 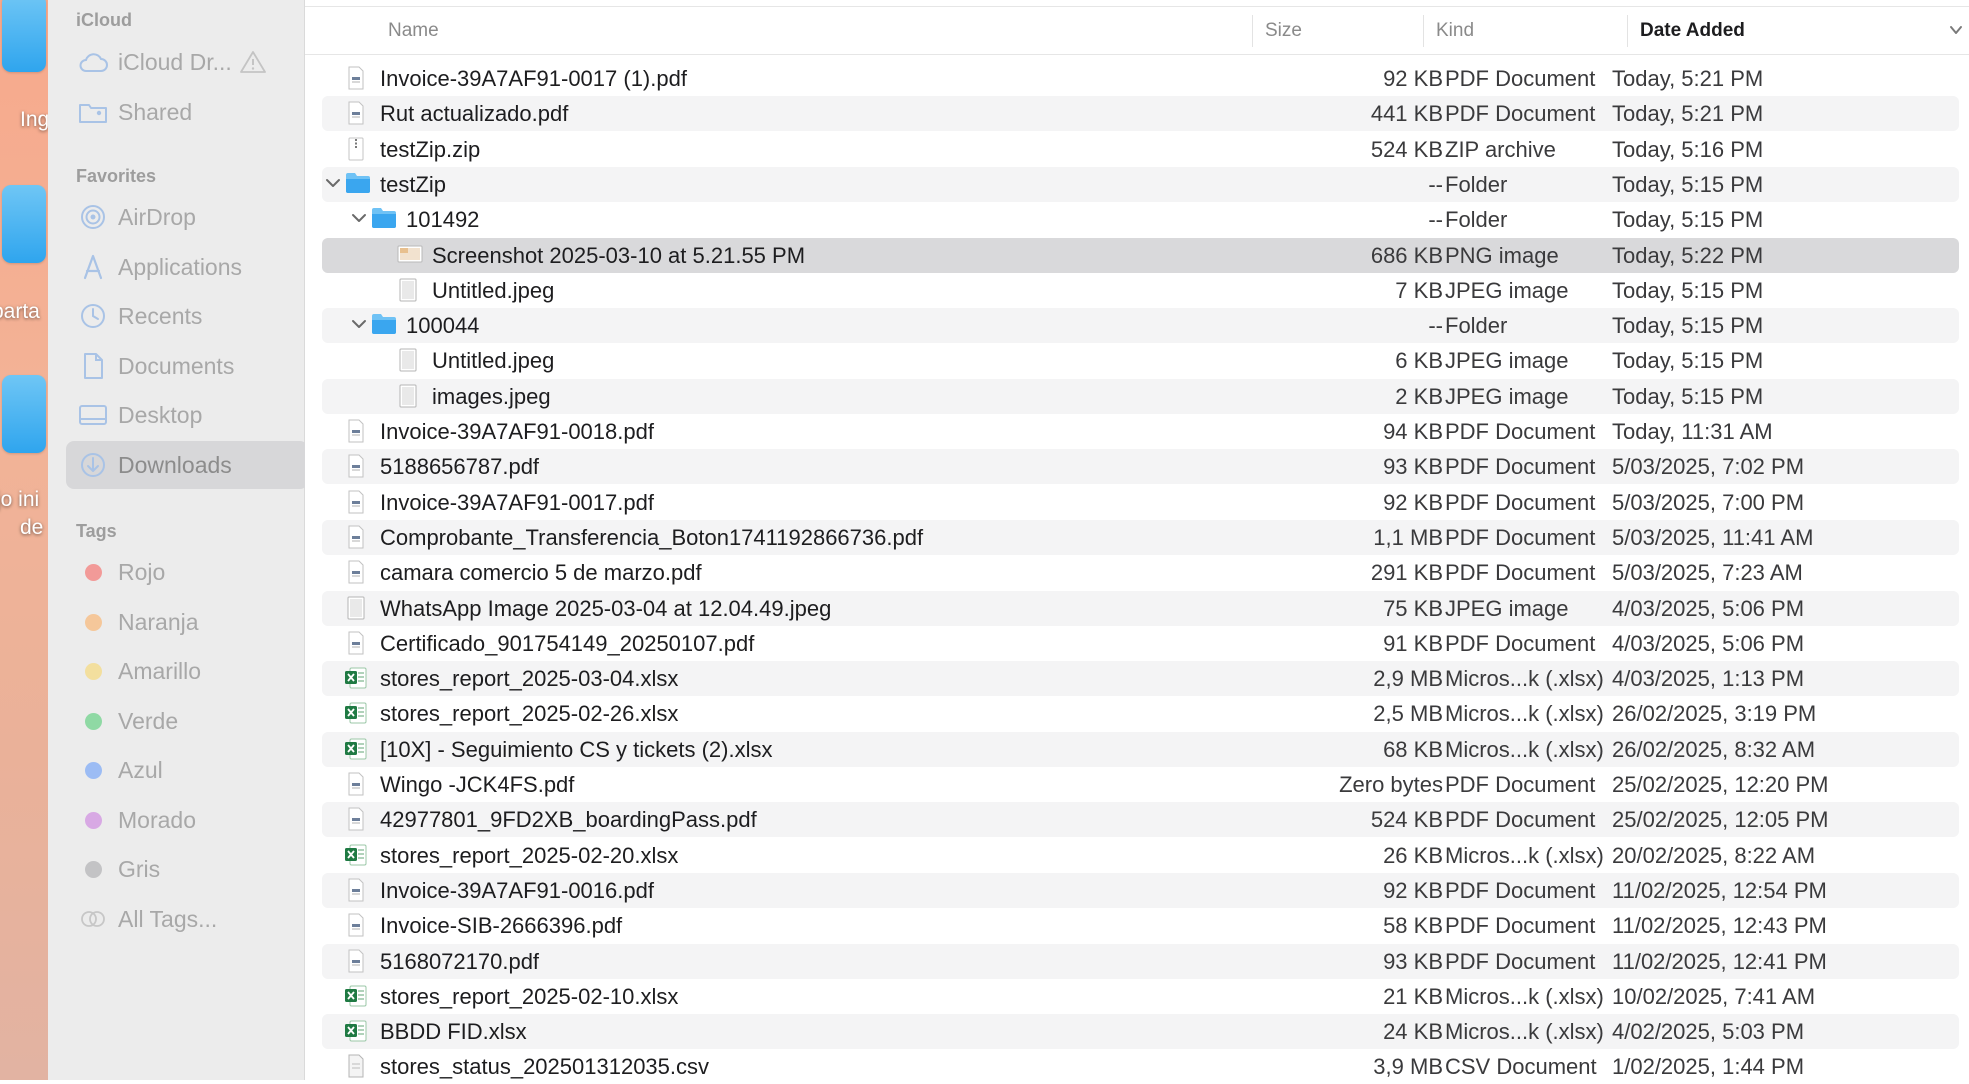 I want to click on column-header-name: Name, so click(x=413, y=30).